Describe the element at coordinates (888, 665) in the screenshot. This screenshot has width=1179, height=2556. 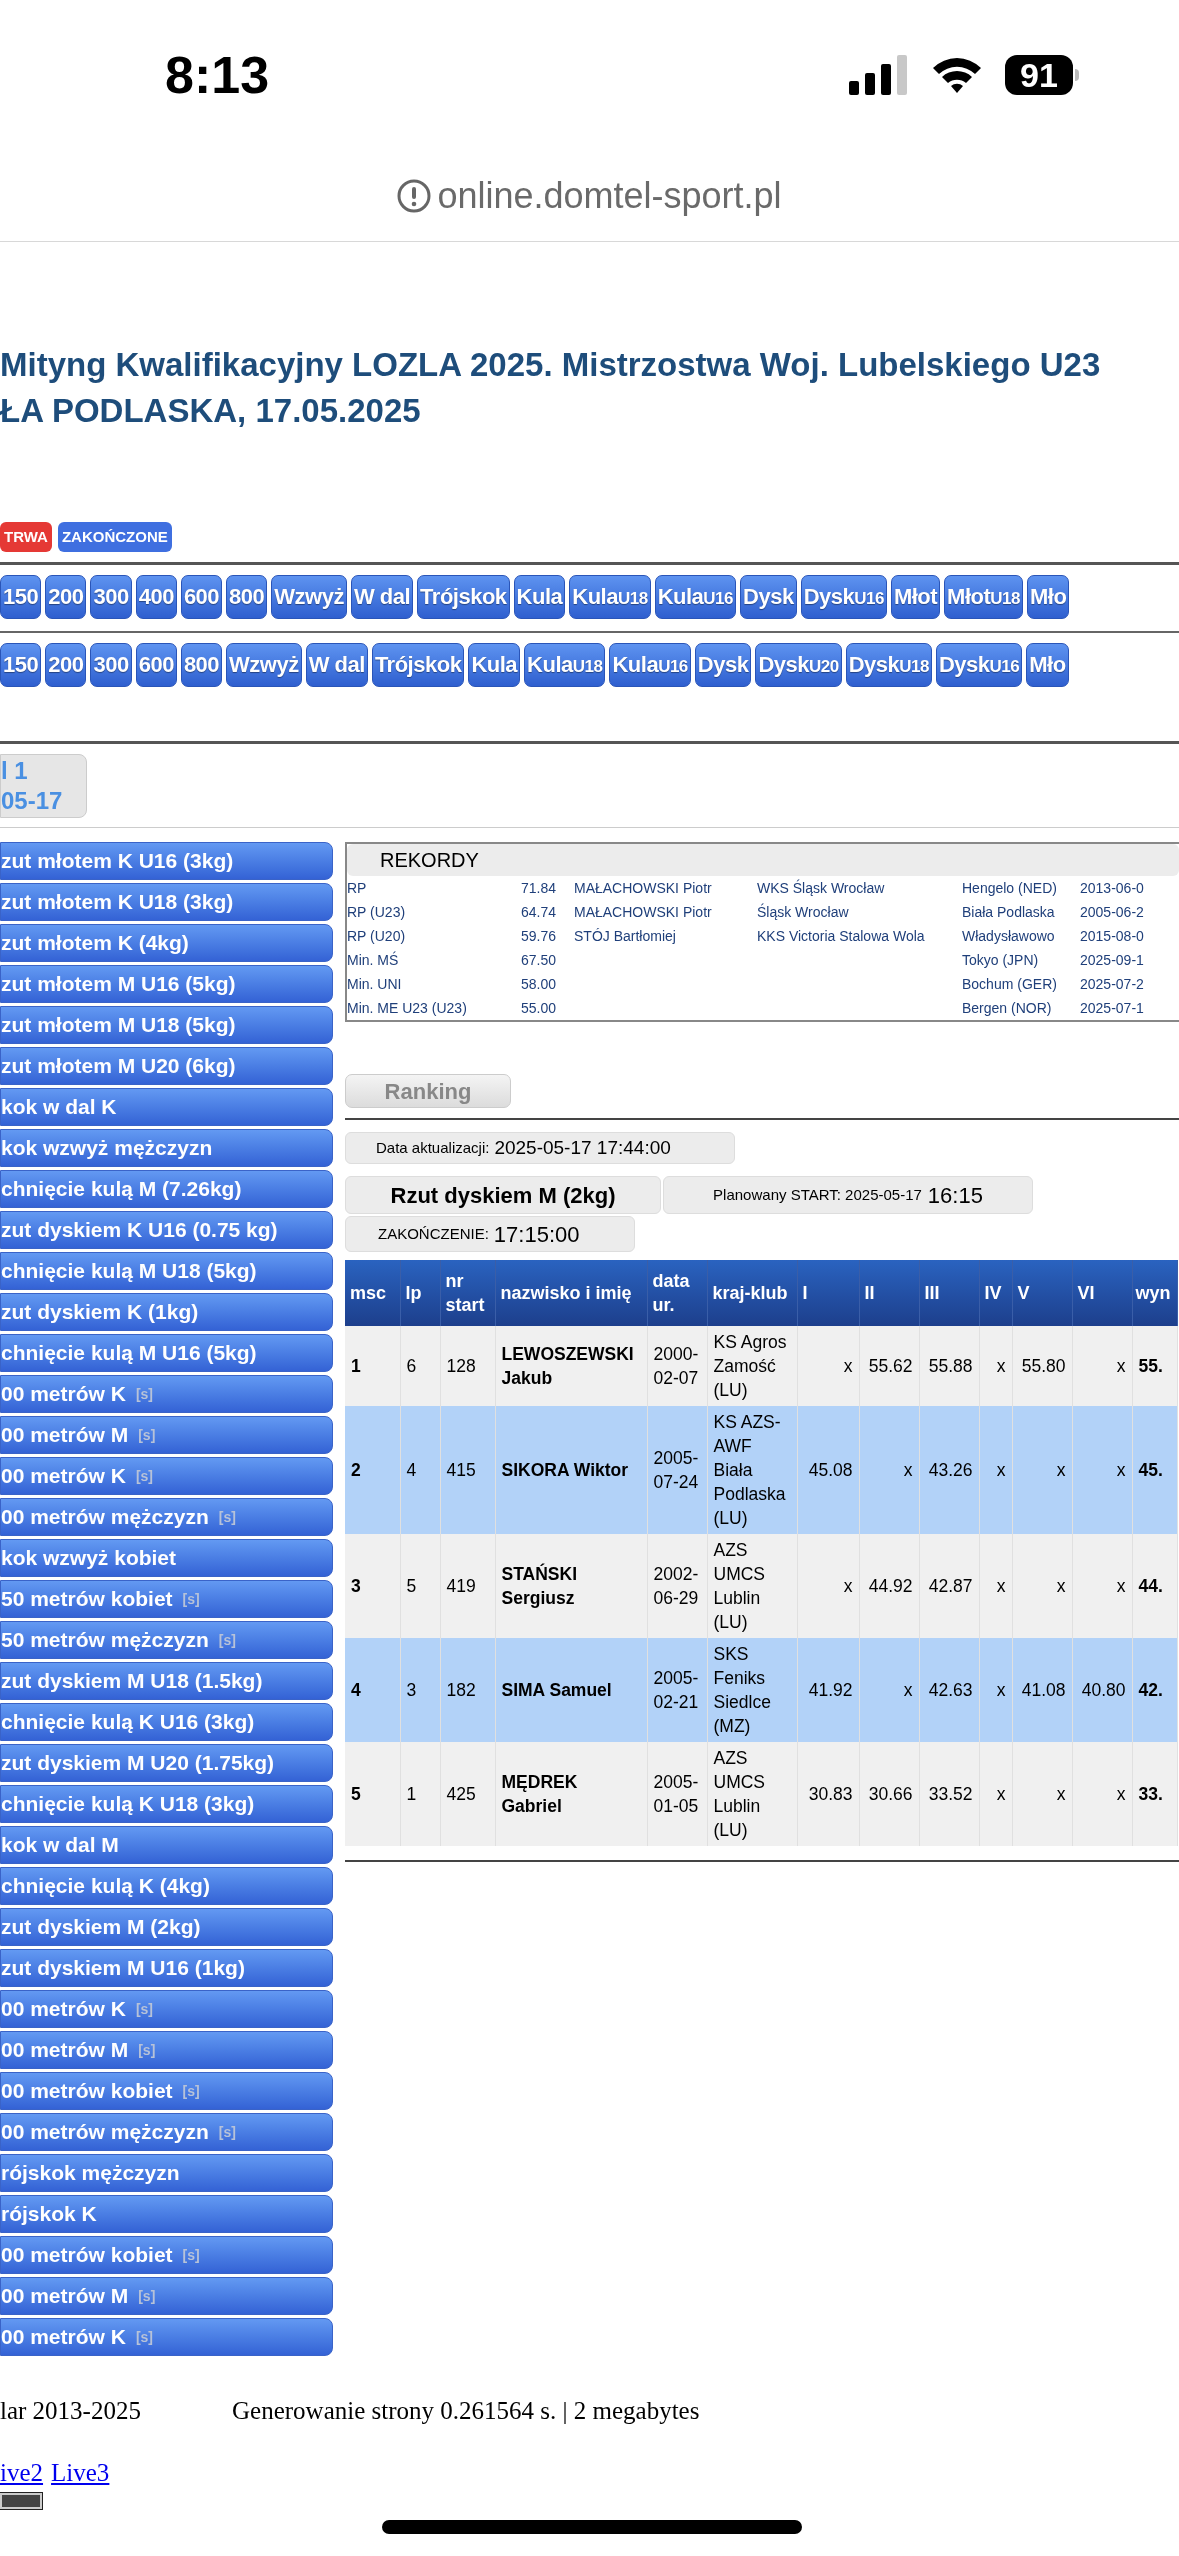
I see `event-button: DyskU18` at that location.